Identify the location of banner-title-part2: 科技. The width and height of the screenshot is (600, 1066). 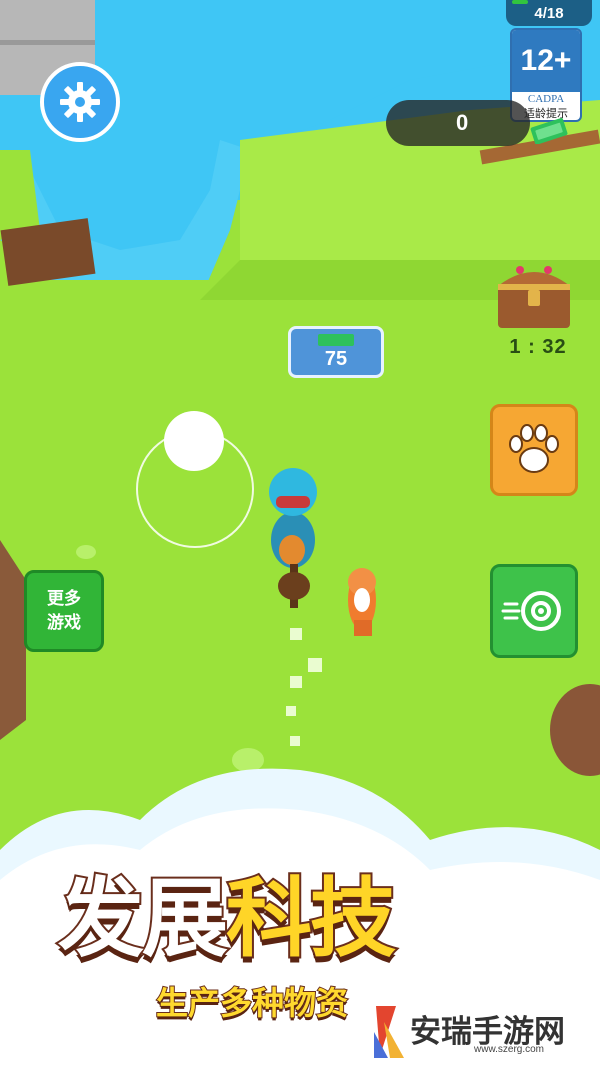
(311, 919).